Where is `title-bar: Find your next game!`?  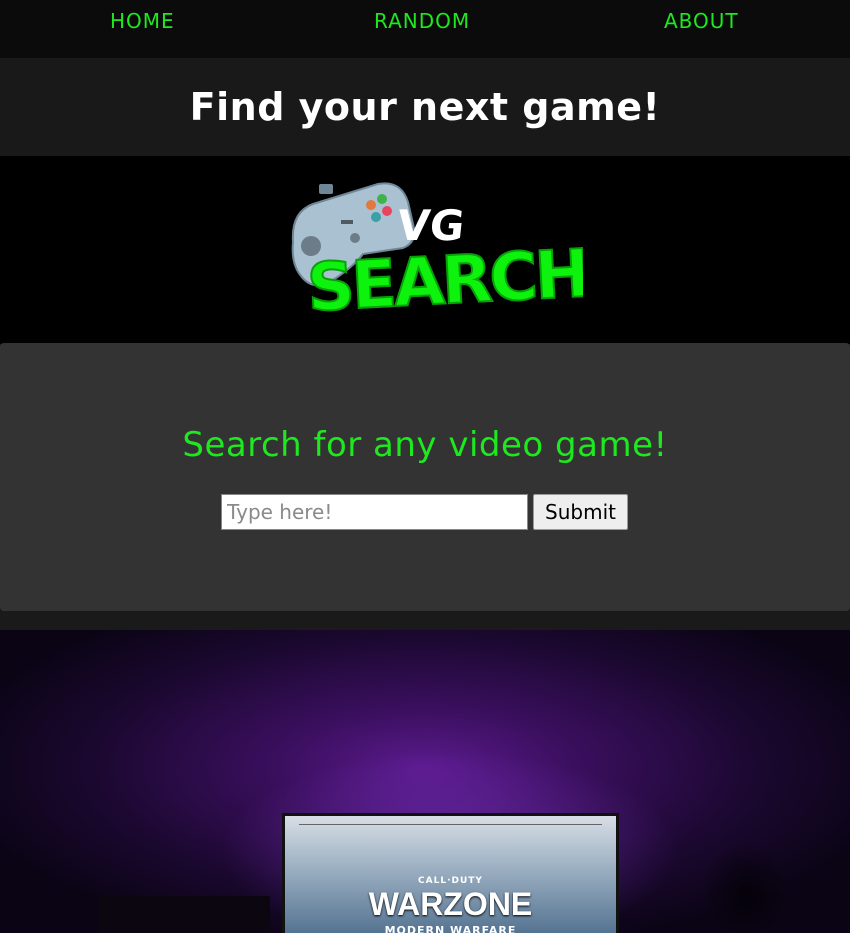 title-bar: Find your next game! is located at coordinates (425, 107).